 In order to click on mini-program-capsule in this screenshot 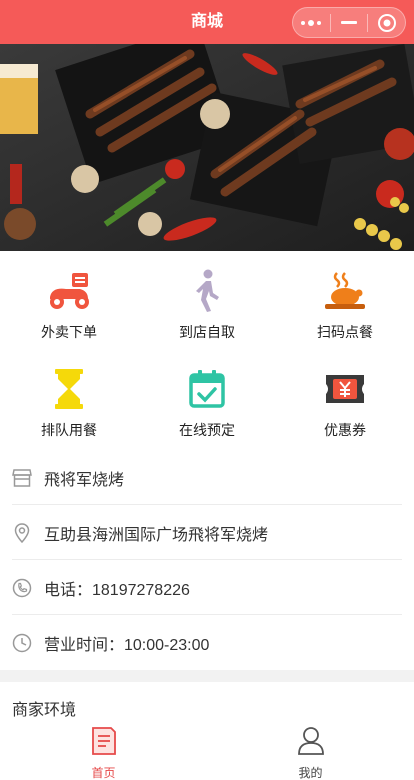, I will do `click(349, 22)`.